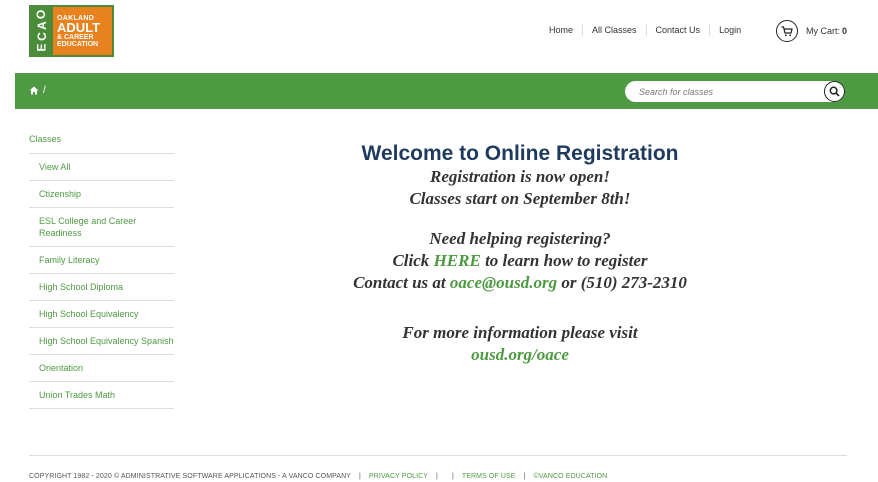  Describe the element at coordinates (566, 30) in the screenshot. I see `nav-home-link: Home` at that location.